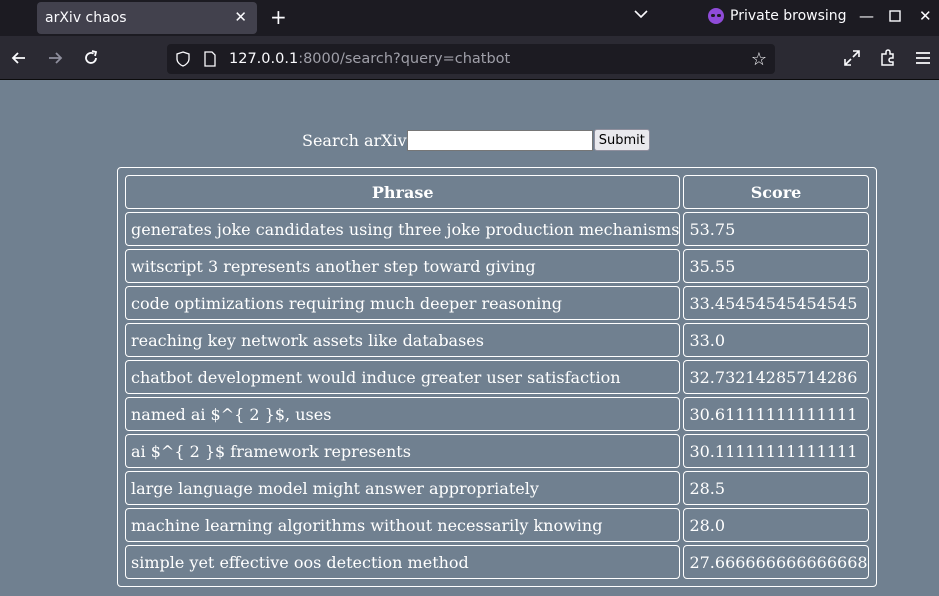  I want to click on phrase-cell: ai $^{ 2 }$ framework represents, so click(403, 451).